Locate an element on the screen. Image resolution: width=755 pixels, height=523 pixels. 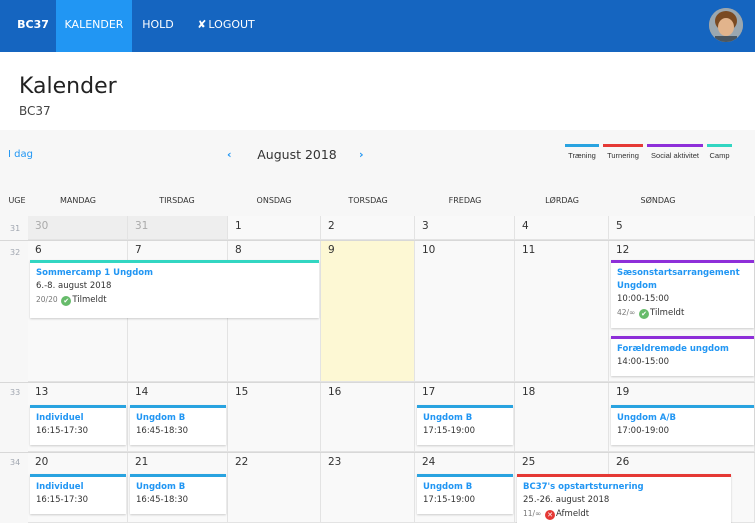
legend-traening: Træning is located at coordinates (582, 154).